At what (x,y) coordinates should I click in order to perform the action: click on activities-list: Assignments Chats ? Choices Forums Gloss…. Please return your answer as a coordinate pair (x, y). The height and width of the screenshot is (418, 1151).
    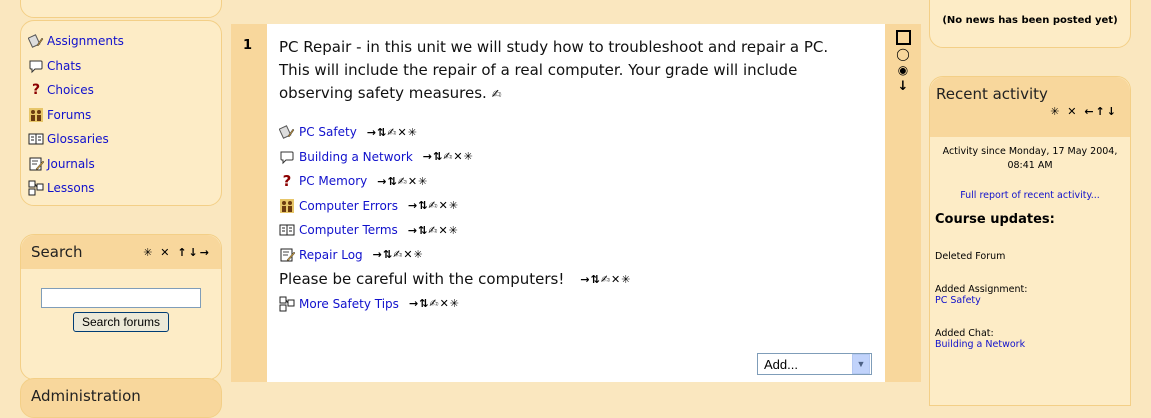
    Looking at the image, I should click on (124, 115).